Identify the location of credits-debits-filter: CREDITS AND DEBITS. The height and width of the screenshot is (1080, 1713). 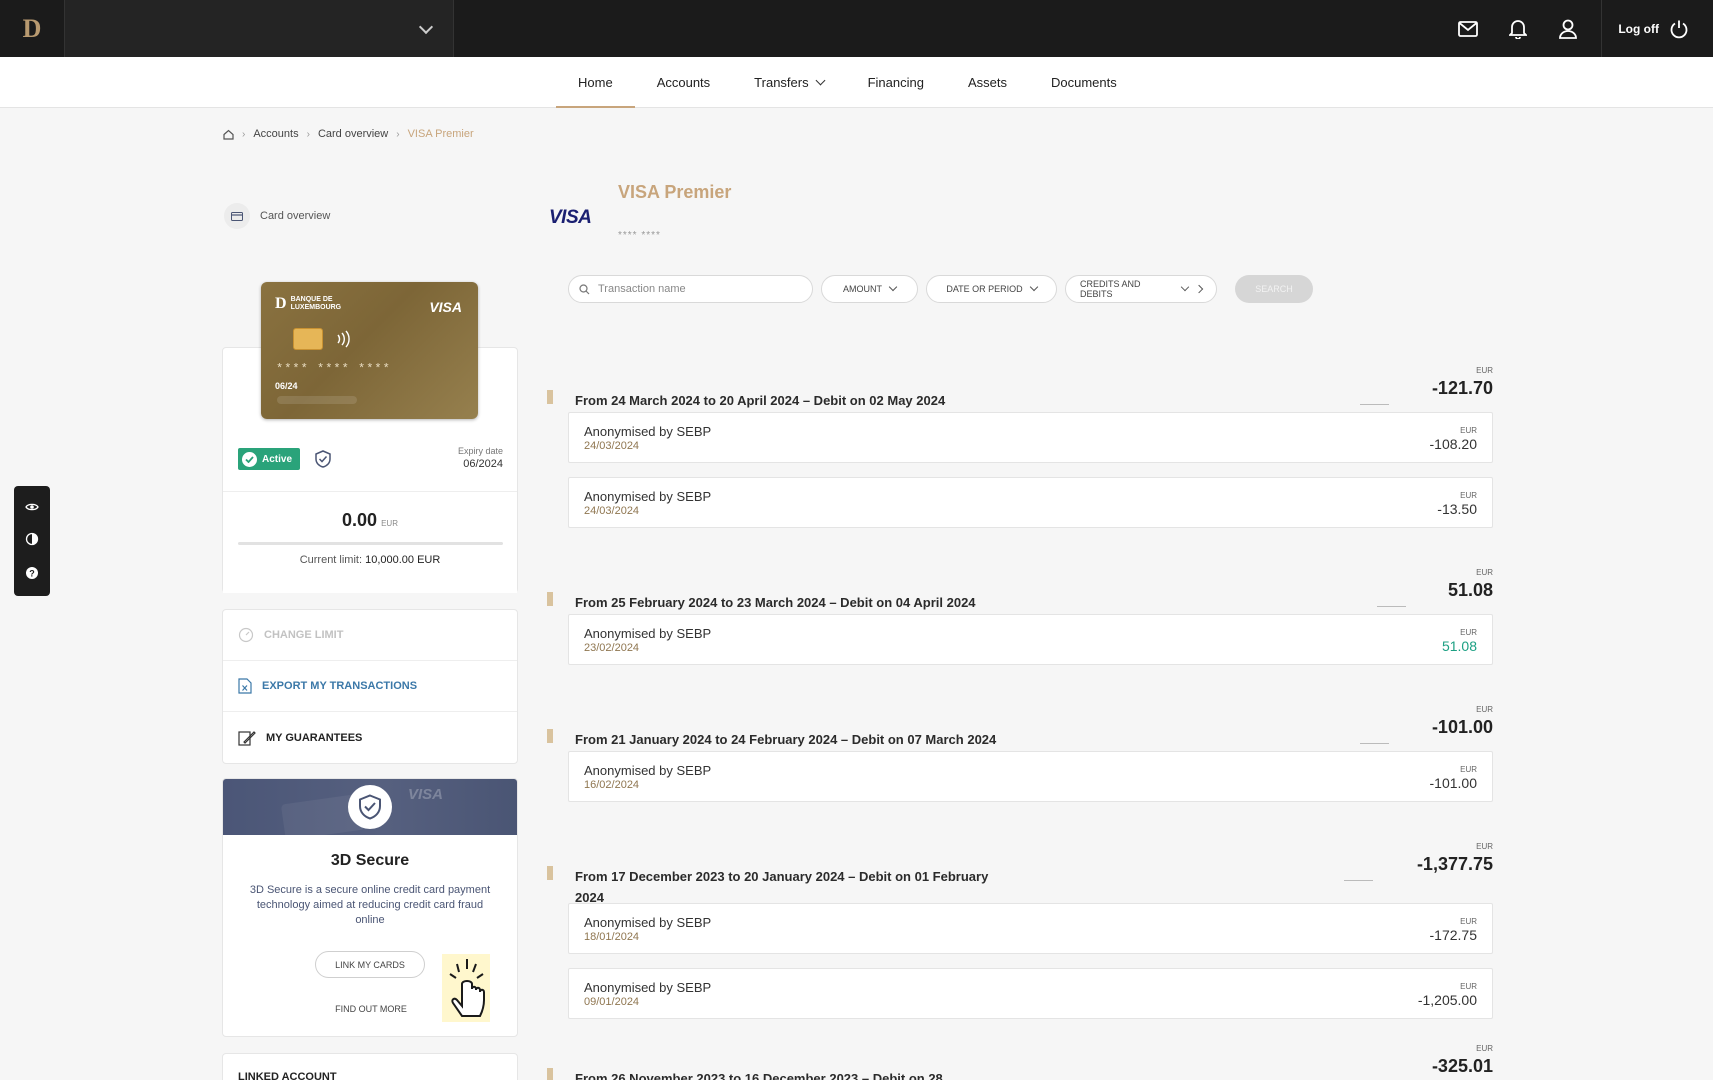
(1141, 289).